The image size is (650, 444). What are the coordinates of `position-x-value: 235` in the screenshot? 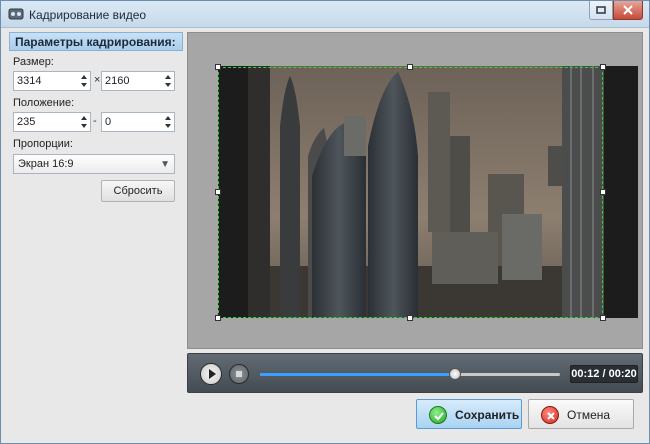 It's located at (26, 122).